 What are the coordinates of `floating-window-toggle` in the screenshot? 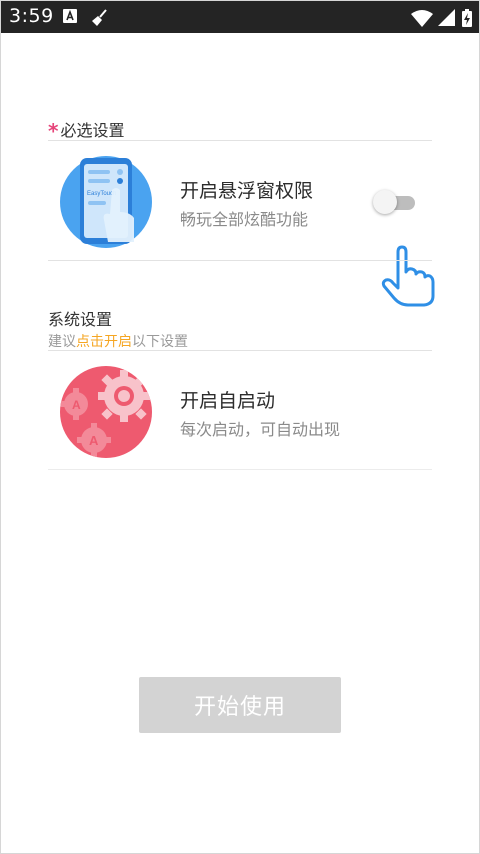 It's located at (395, 202).